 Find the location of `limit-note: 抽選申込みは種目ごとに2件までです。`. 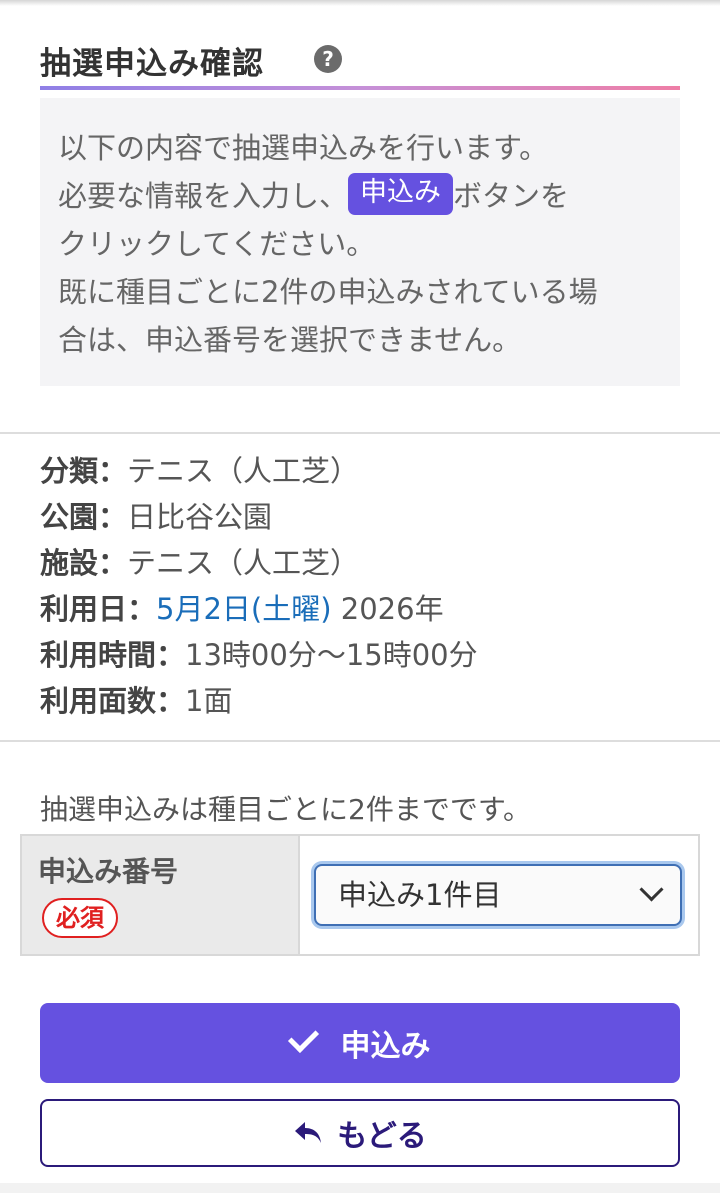

limit-note: 抽選申込みは種目ごとに2件までです。 is located at coordinates (286, 809).